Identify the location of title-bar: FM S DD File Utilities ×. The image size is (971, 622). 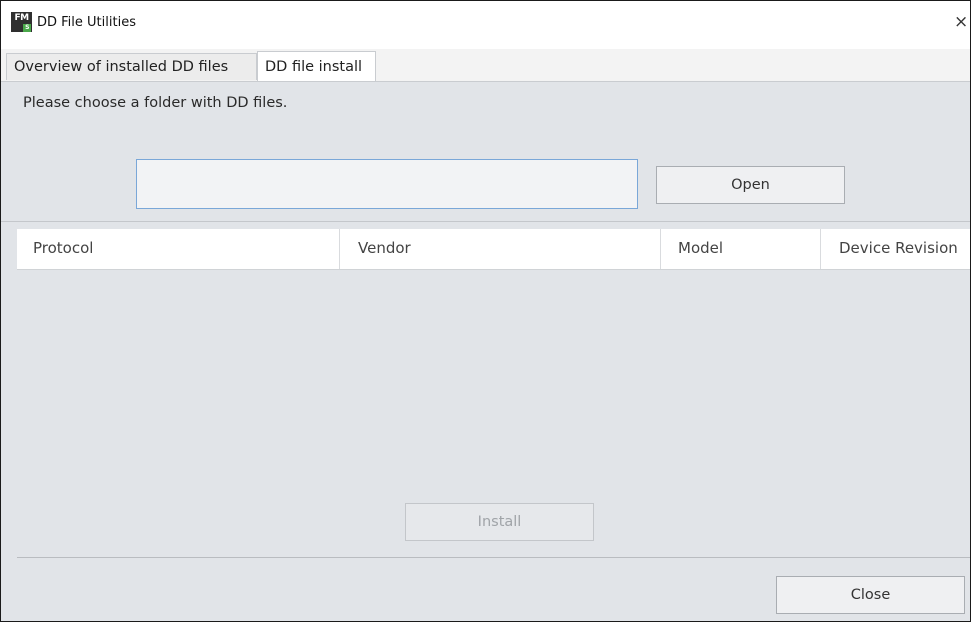
(485, 25).